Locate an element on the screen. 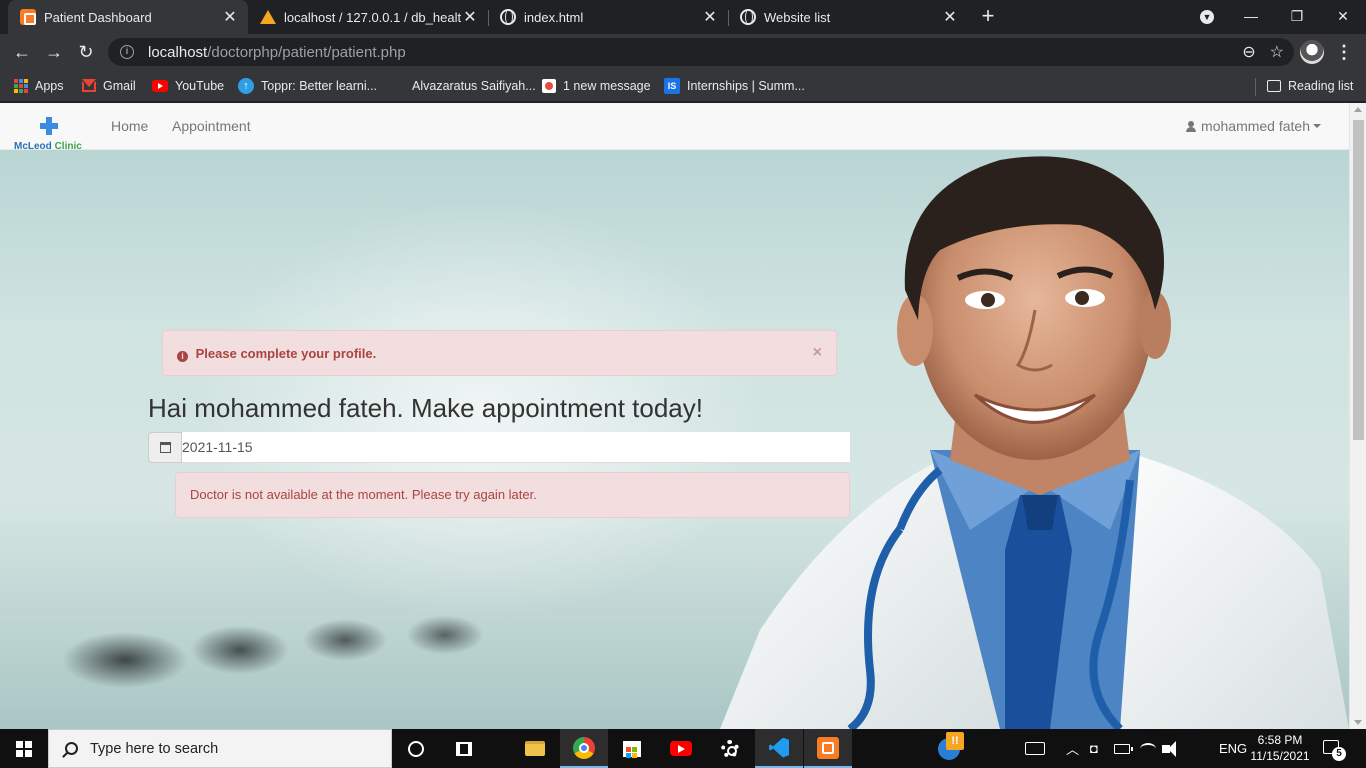  tab-website-list: Website list ✕ is located at coordinates (848, 17).